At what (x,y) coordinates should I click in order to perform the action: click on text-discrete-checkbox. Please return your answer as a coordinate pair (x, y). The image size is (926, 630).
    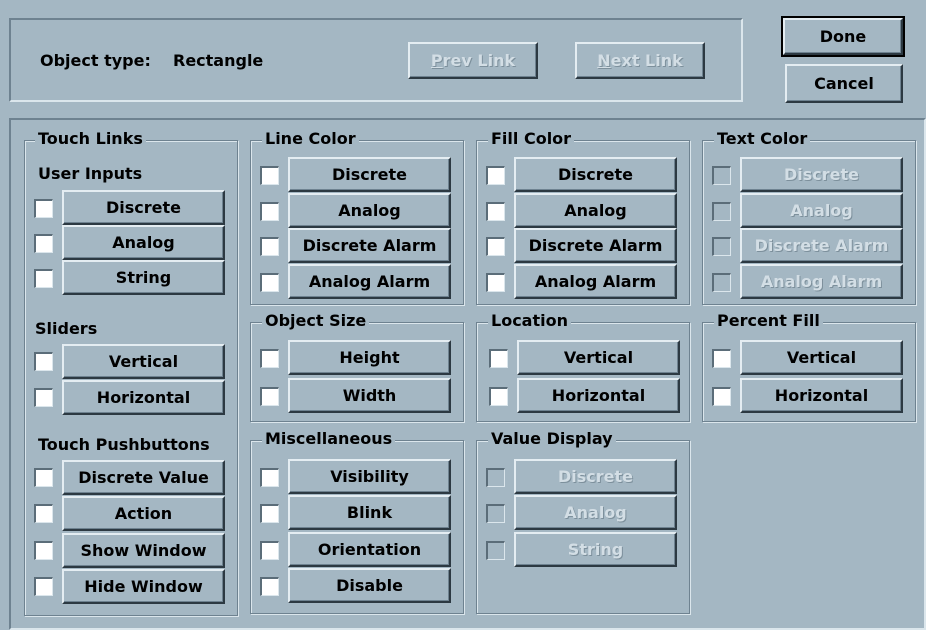
    Looking at the image, I should click on (721, 175).